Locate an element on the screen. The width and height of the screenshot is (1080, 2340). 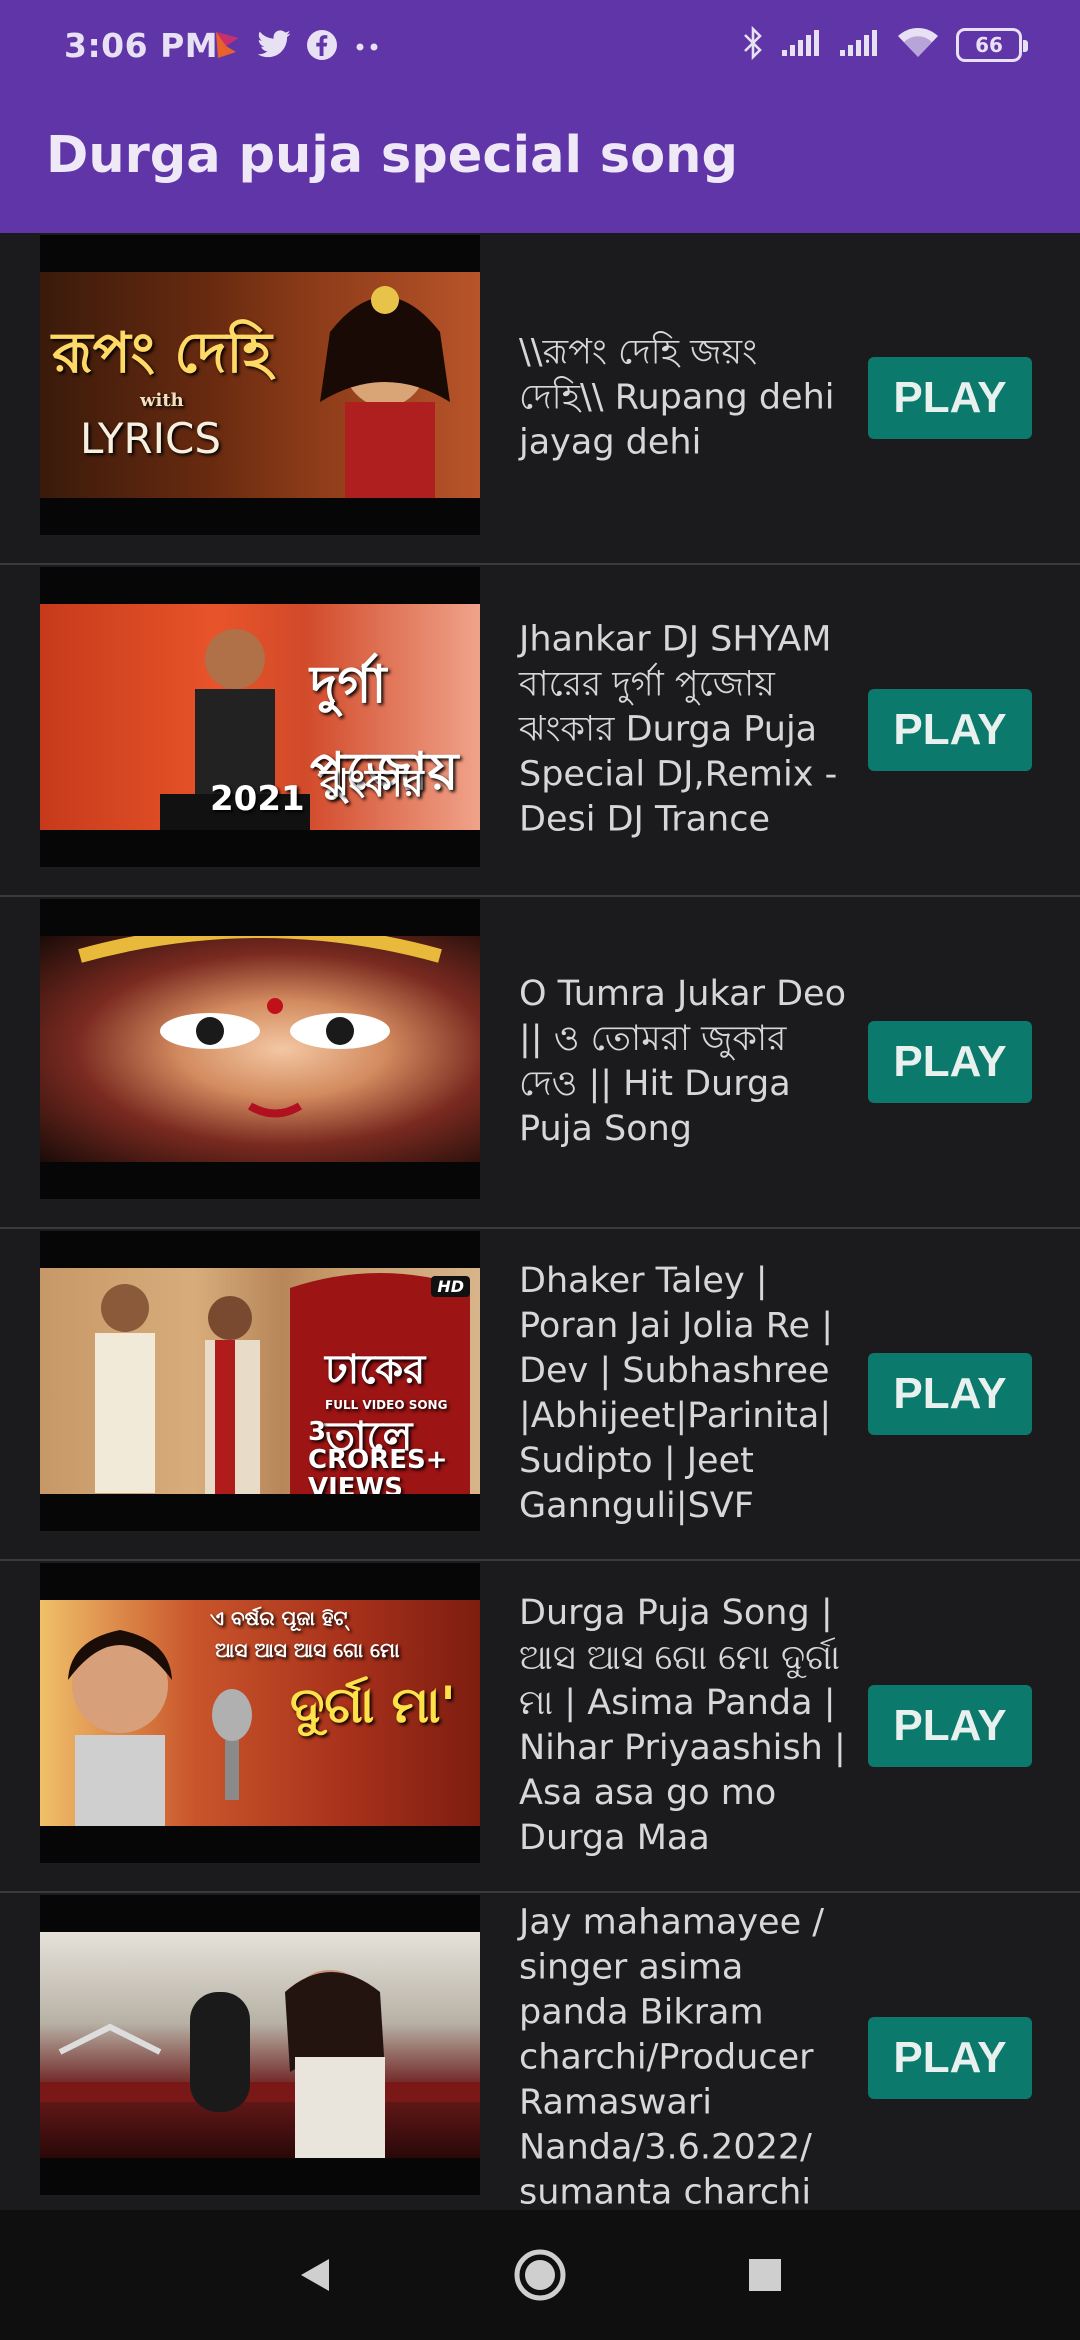
facebook-icon is located at coordinates (322, 47).